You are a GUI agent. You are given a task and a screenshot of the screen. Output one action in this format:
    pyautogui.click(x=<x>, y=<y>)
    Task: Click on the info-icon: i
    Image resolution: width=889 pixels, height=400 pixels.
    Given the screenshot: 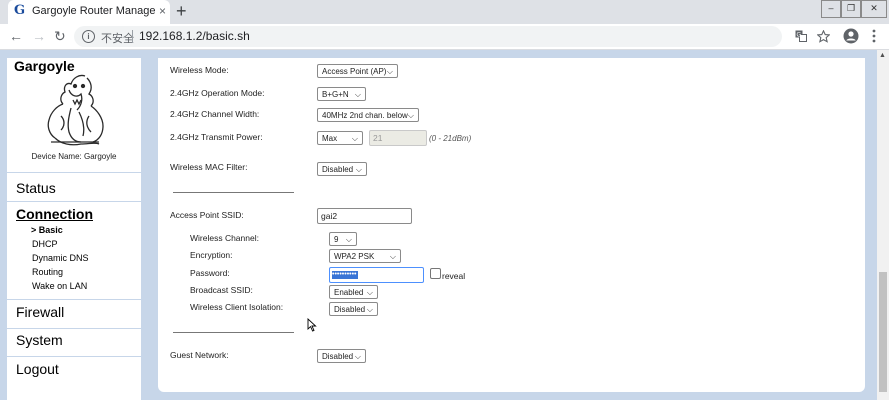 What is the action you would take?
    pyautogui.click(x=88, y=36)
    